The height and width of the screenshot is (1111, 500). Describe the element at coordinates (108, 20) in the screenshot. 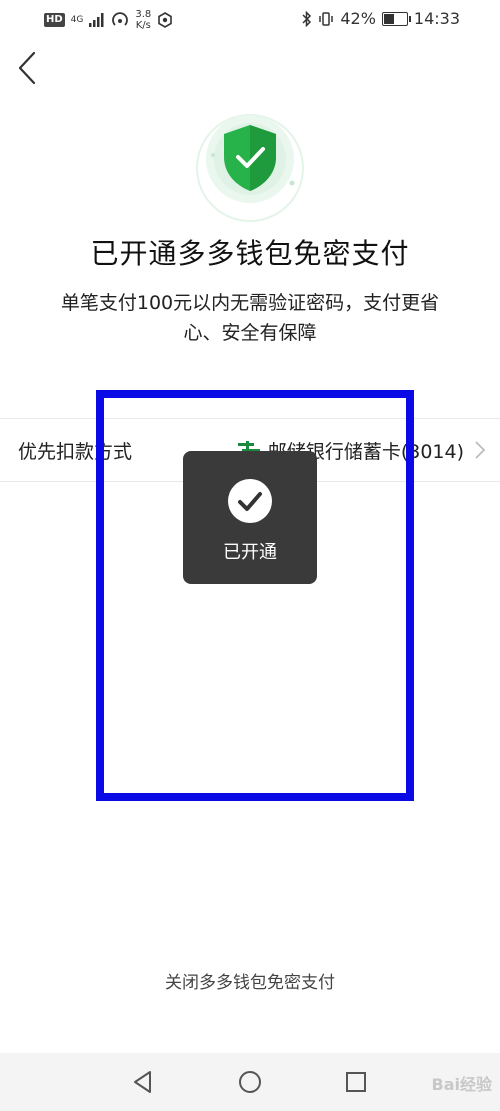

I see `status-left: HD 4G 3.8 K/s` at that location.